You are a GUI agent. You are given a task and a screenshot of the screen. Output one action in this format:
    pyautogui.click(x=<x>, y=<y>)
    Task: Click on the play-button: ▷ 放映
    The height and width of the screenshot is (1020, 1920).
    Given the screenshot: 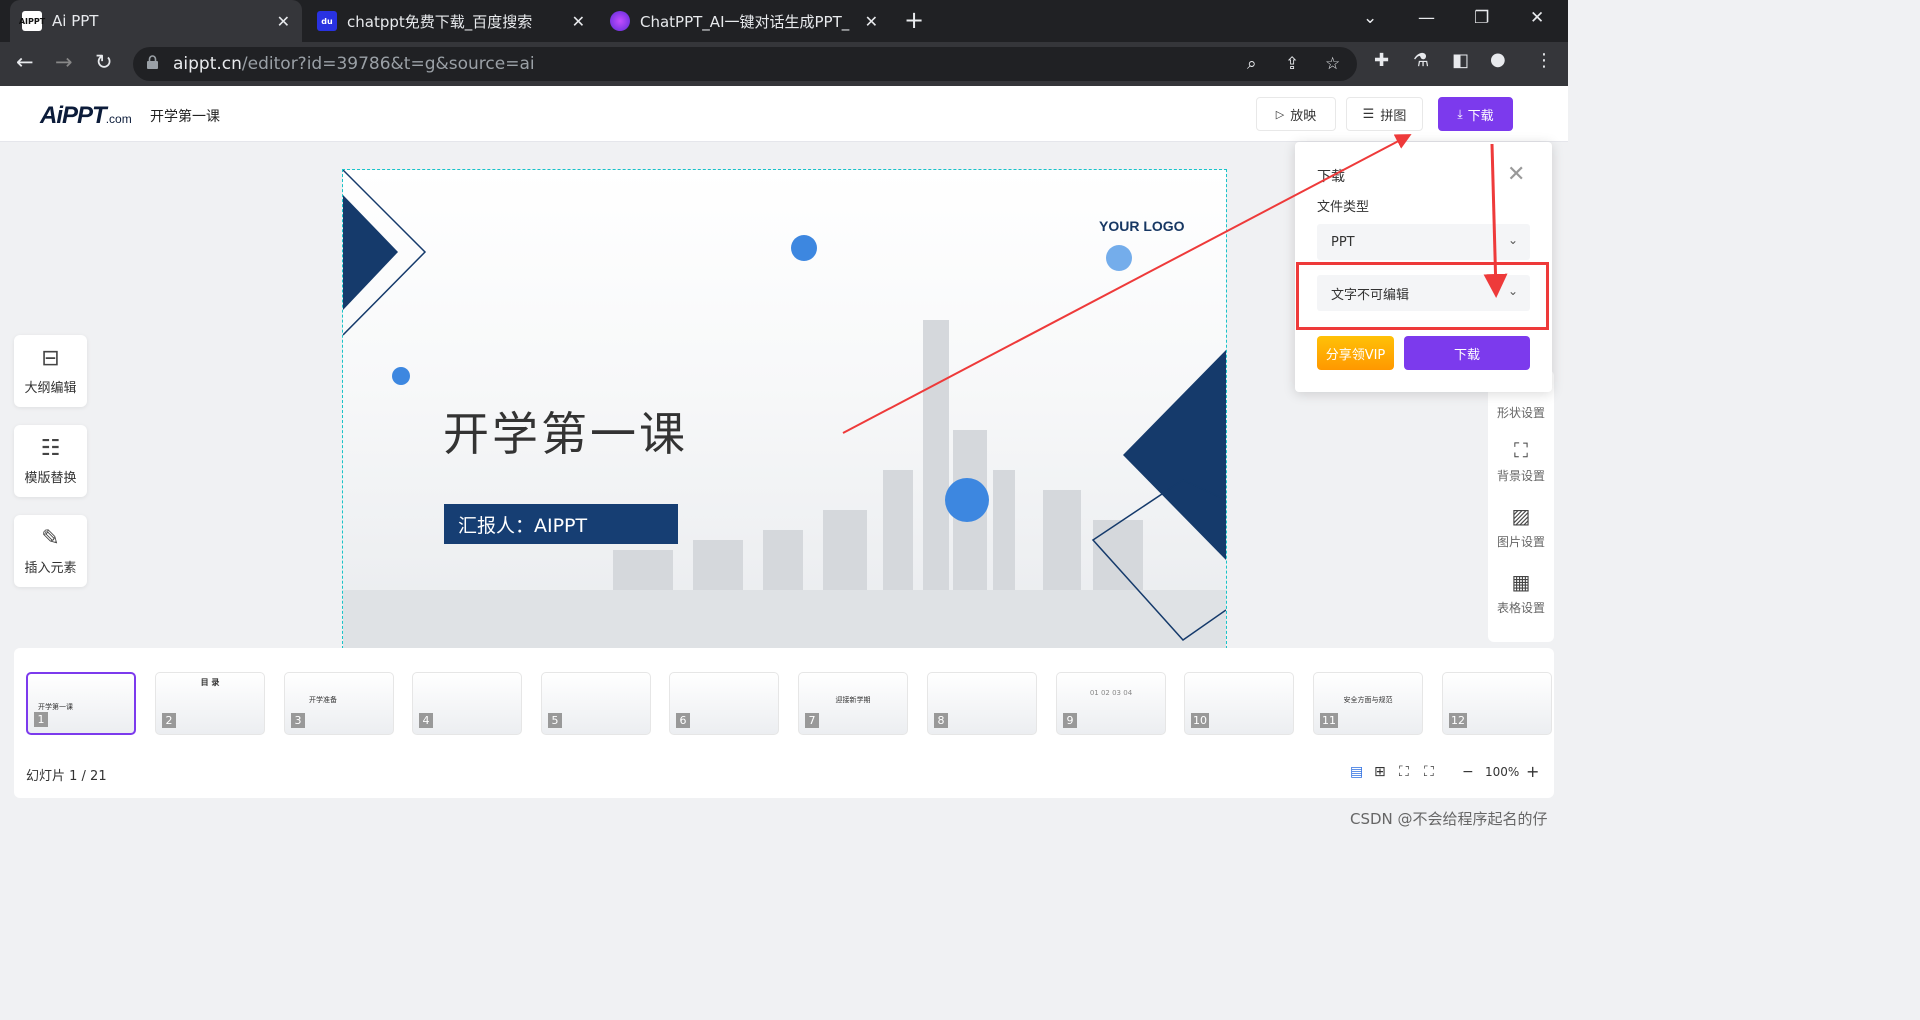 What is the action you would take?
    pyautogui.click(x=1296, y=114)
    